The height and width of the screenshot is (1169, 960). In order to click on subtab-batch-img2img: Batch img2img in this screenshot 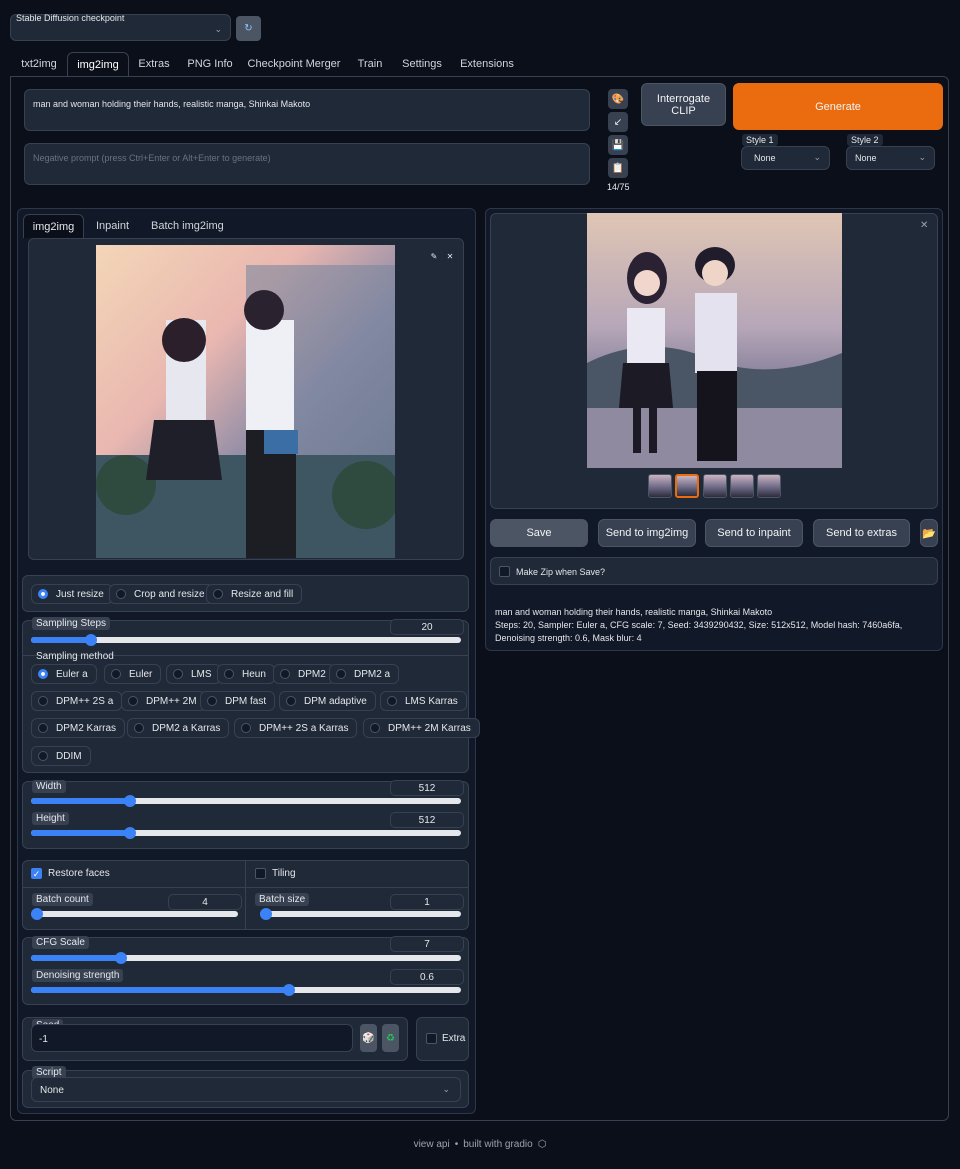, I will do `click(187, 226)`.